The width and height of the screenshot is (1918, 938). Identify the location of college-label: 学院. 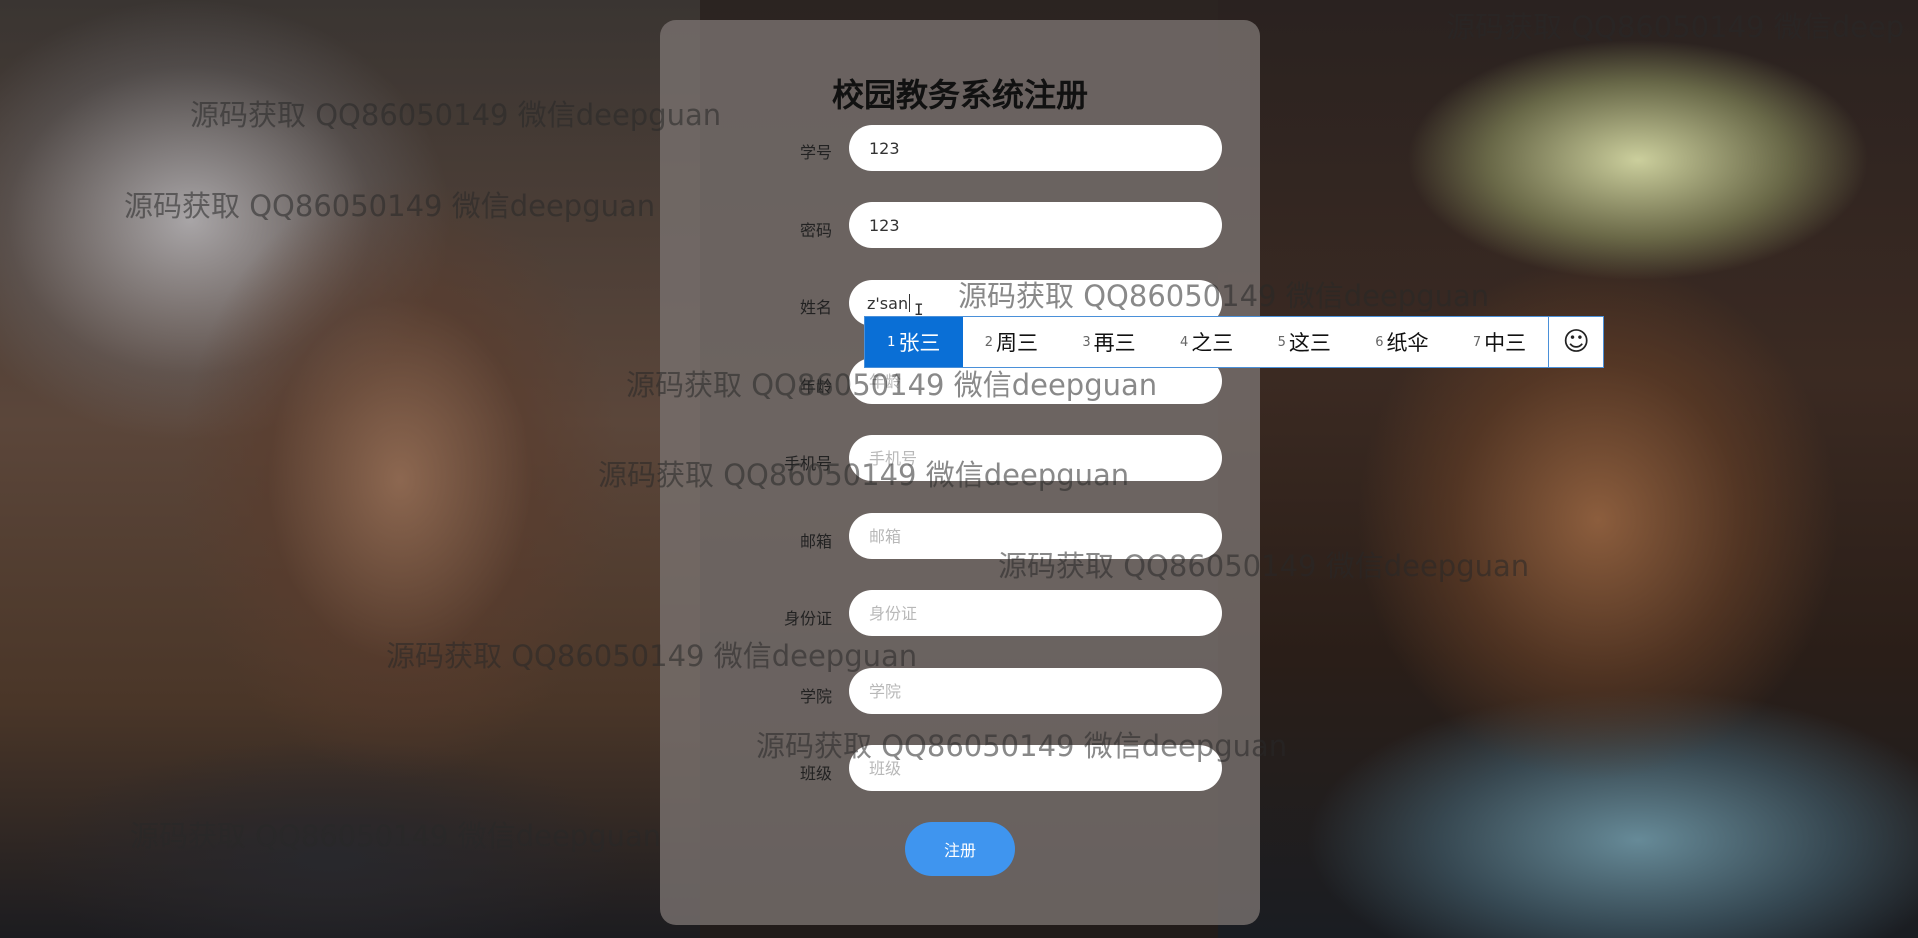
(815, 696).